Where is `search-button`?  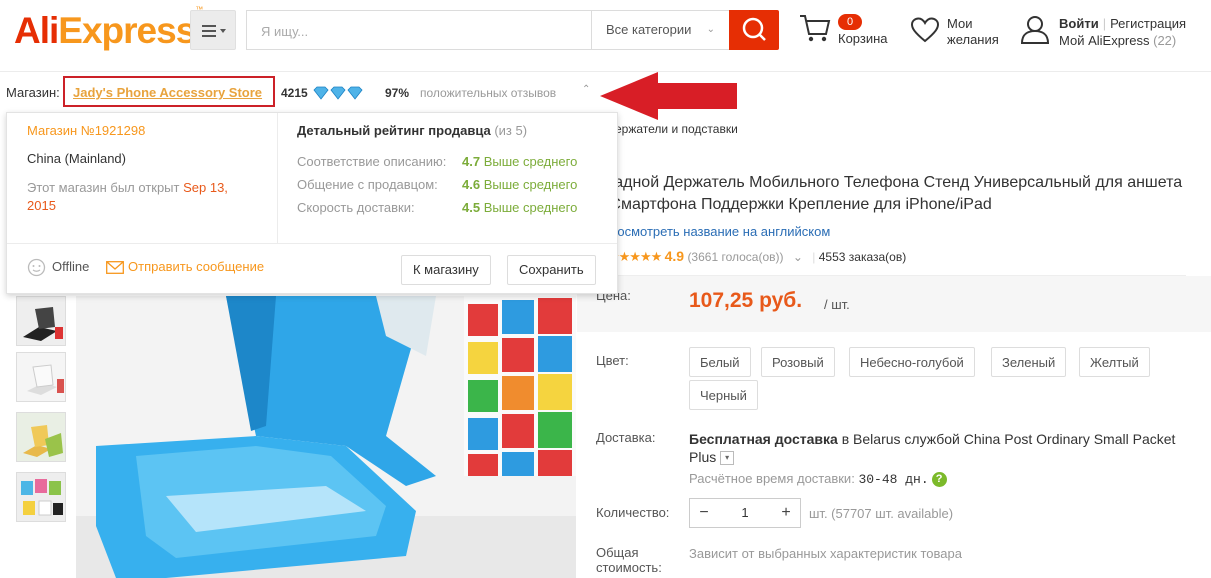 search-button is located at coordinates (754, 30).